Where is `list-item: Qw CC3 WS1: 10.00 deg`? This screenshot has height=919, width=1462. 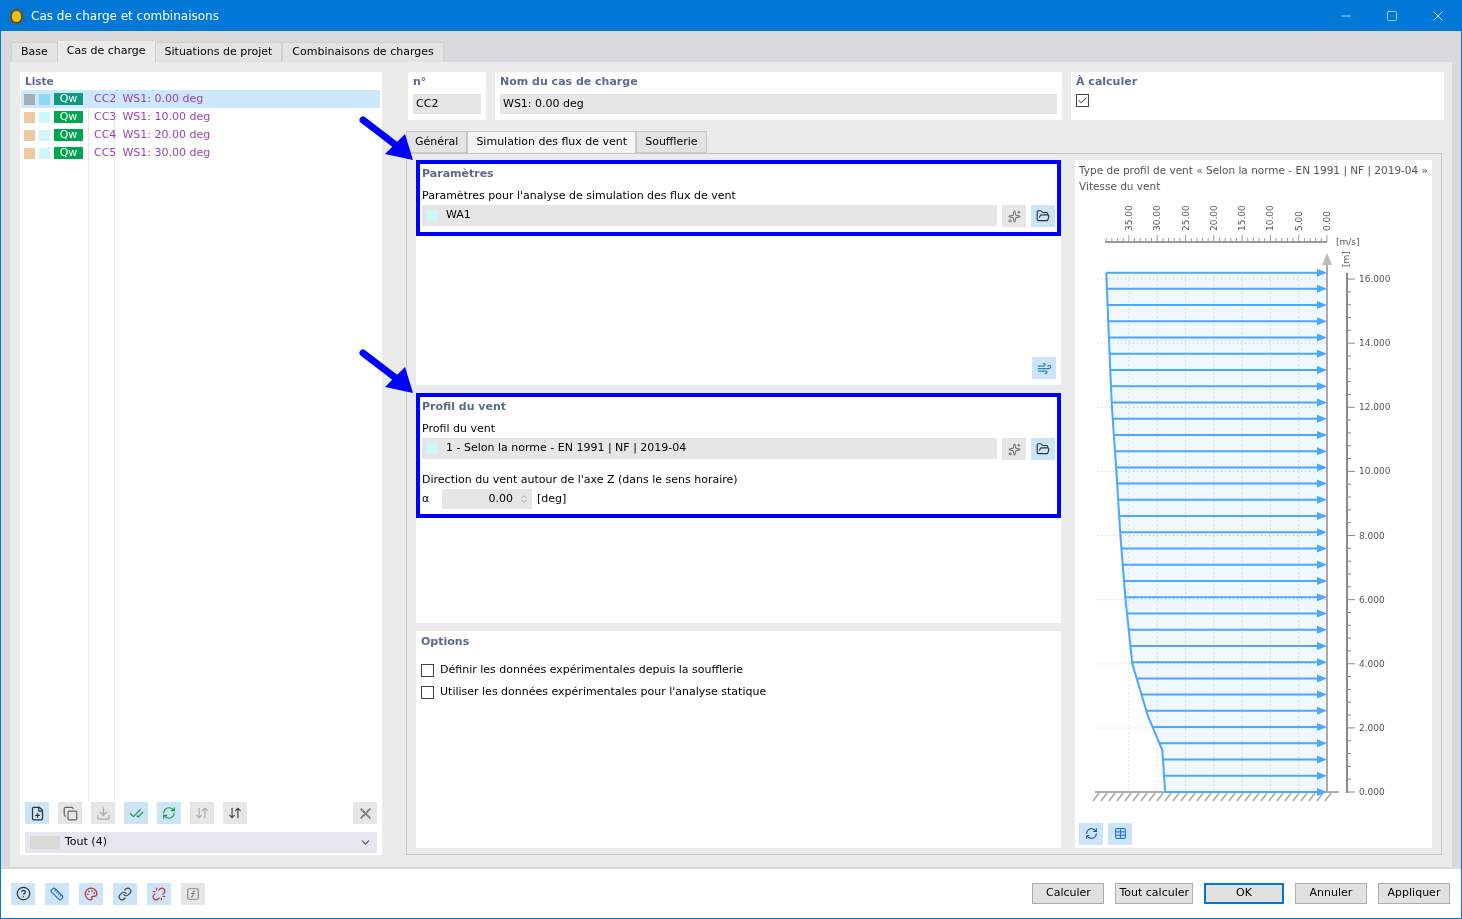 list-item: Qw CC3 WS1: 10.00 deg is located at coordinates (200, 117).